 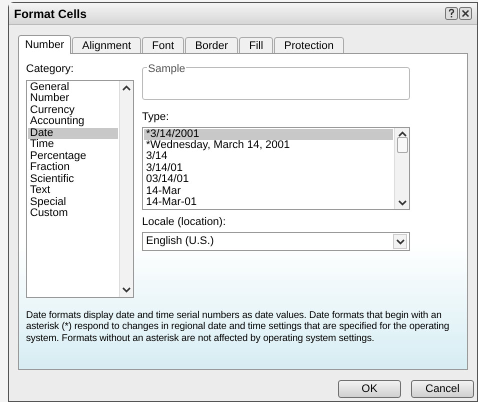 I want to click on category-item: Percentage, so click(x=73, y=156).